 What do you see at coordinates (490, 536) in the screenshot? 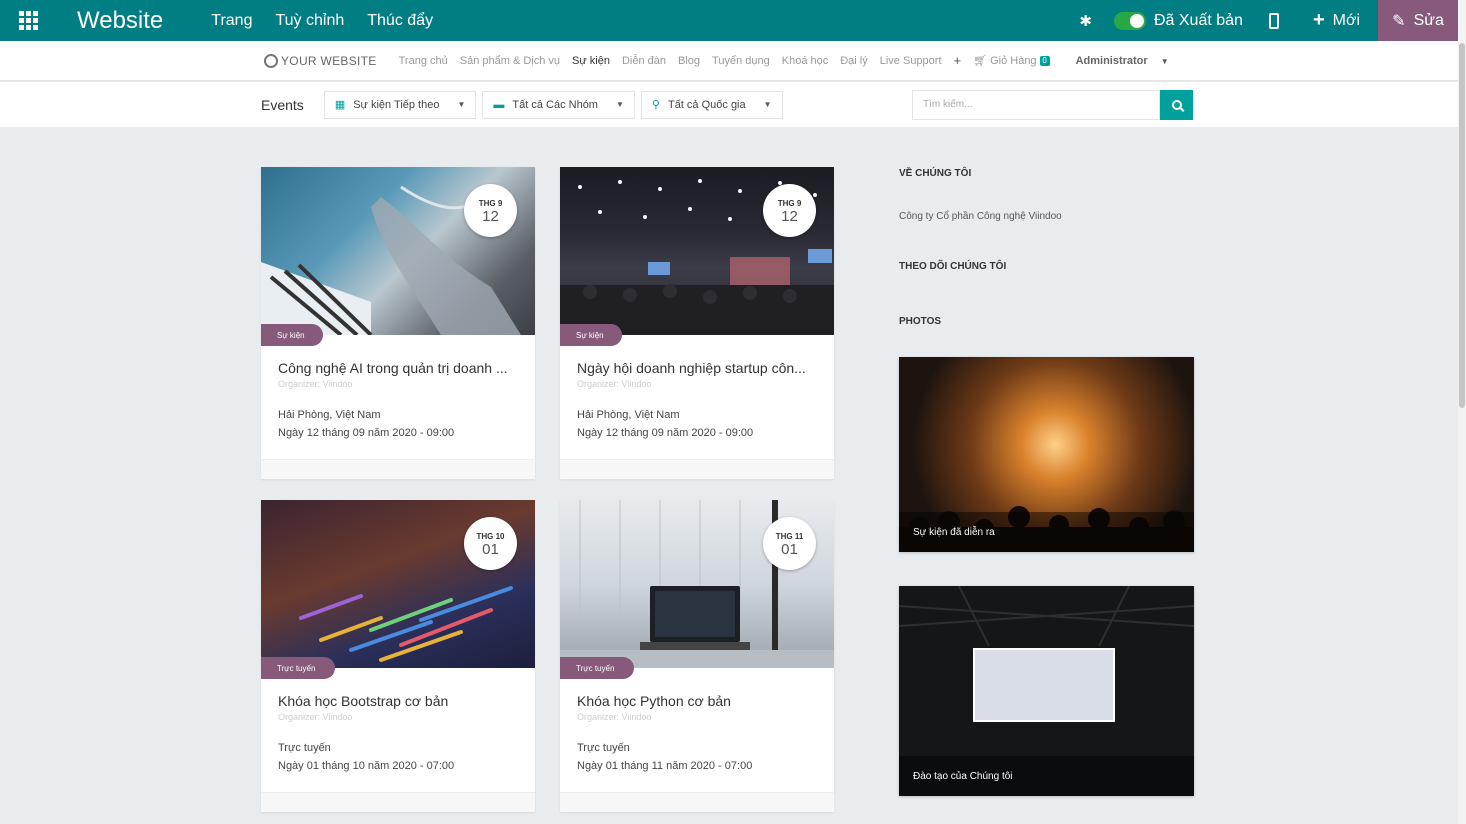
I see `event-month: THG 10` at bounding box center [490, 536].